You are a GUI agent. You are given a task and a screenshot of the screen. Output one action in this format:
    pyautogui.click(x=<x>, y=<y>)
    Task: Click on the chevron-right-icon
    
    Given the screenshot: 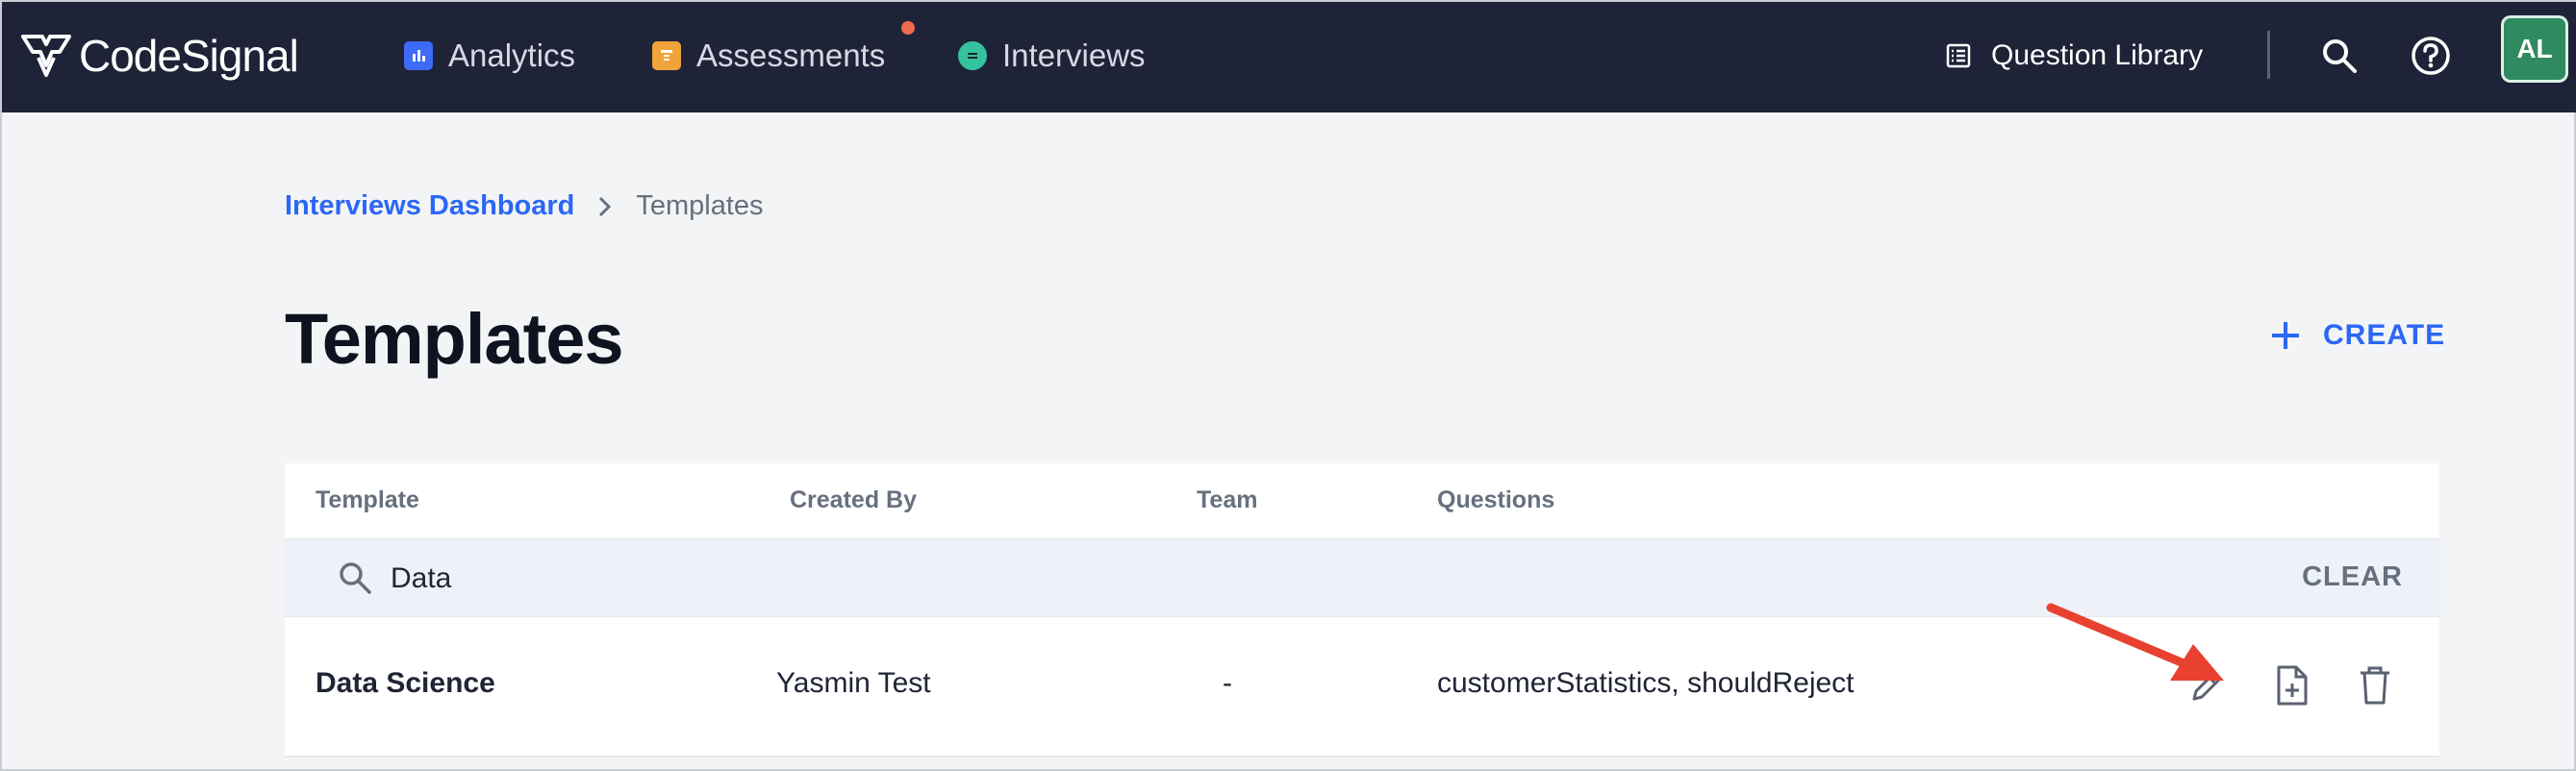 What is the action you would take?
    pyautogui.click(x=605, y=206)
    